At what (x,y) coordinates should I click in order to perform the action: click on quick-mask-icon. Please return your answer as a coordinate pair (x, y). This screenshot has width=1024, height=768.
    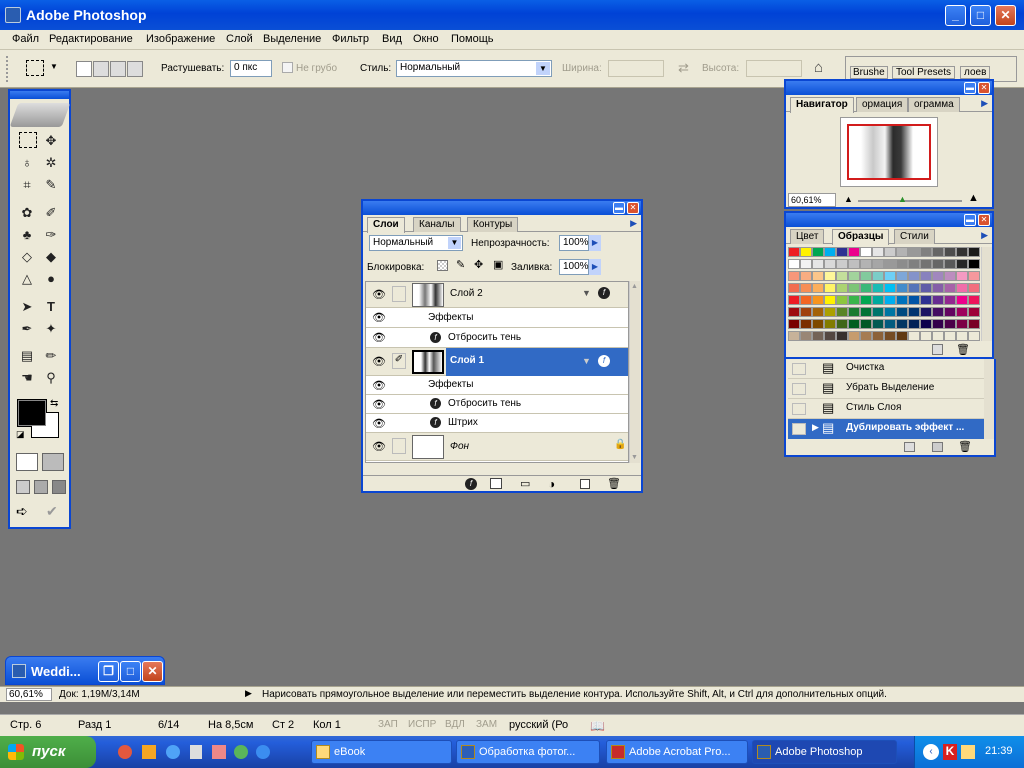
    Looking at the image, I should click on (53, 462).